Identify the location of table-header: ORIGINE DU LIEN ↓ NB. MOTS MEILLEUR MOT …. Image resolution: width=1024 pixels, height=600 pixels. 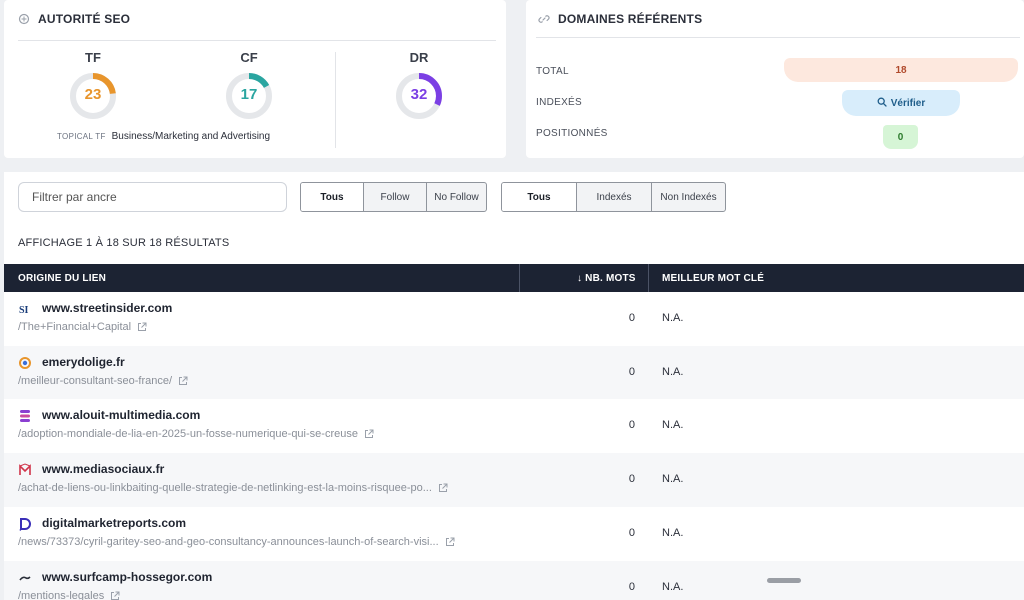
(514, 278).